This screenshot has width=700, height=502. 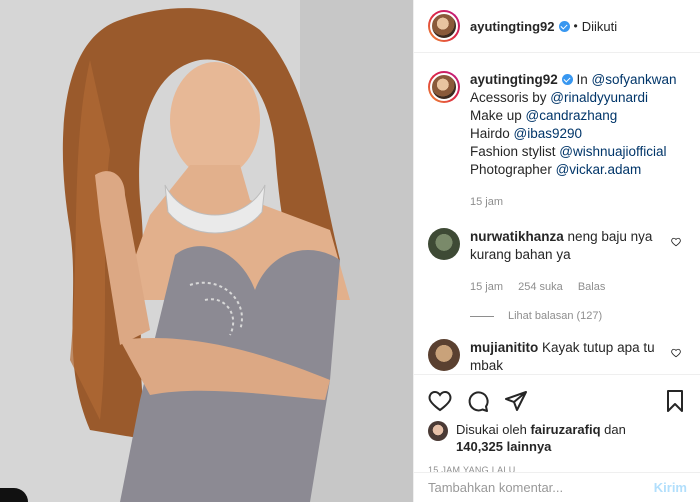 What do you see at coordinates (515, 151) in the screenshot?
I see `caption-text: Fashion stylist` at bounding box center [515, 151].